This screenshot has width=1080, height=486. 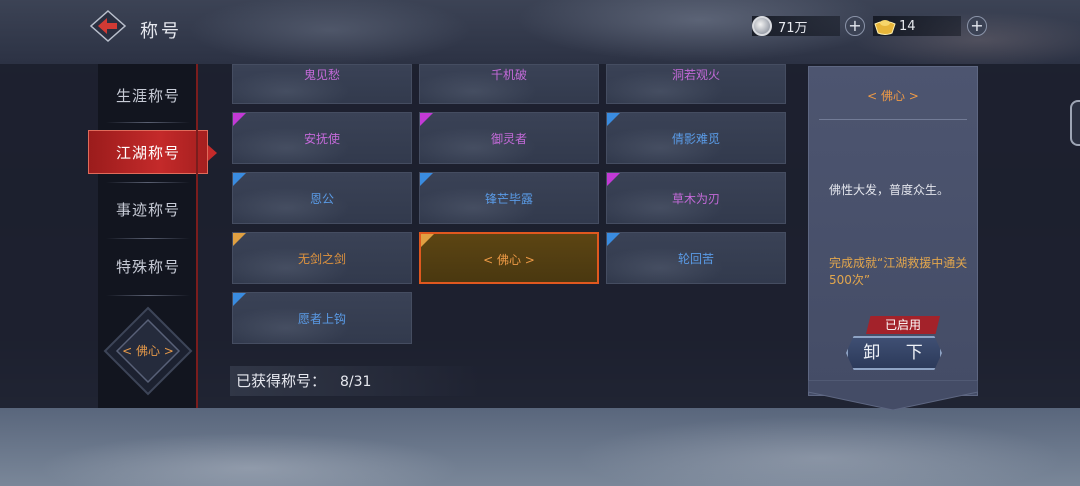 I want to click on title-cell-selected: < 佛心 >, so click(x=509, y=258).